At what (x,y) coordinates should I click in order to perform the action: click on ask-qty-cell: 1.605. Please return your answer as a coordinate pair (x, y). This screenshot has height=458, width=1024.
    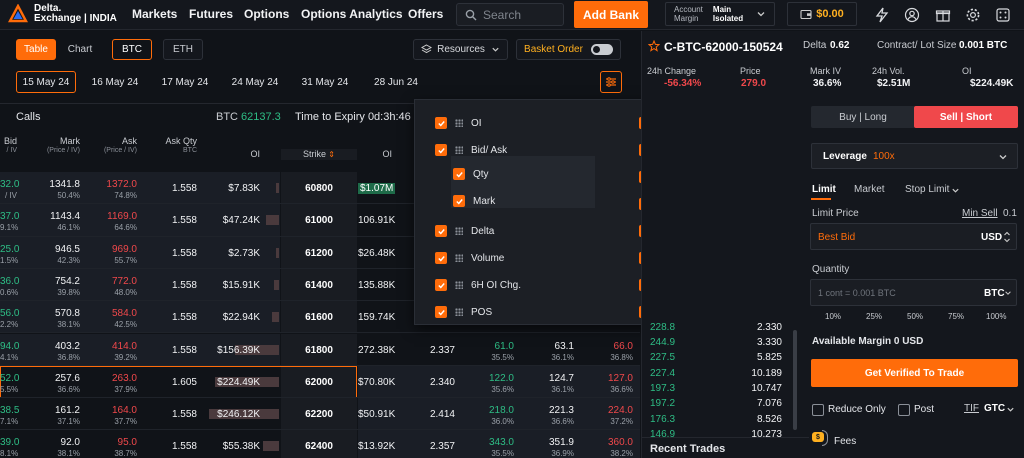
    Looking at the image, I should click on (173, 382).